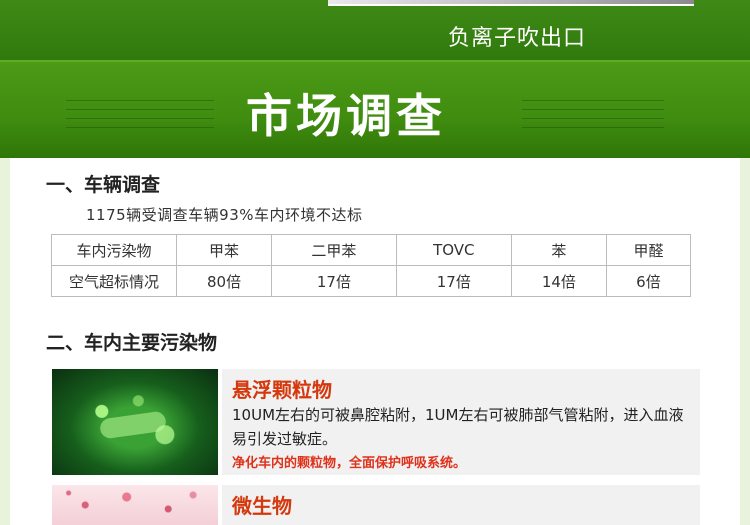 Image resolution: width=750 pixels, height=525 pixels. Describe the element at coordinates (103, 185) in the screenshot. I see `section-heading-vehicle-survey: 一、车辆调查` at that location.